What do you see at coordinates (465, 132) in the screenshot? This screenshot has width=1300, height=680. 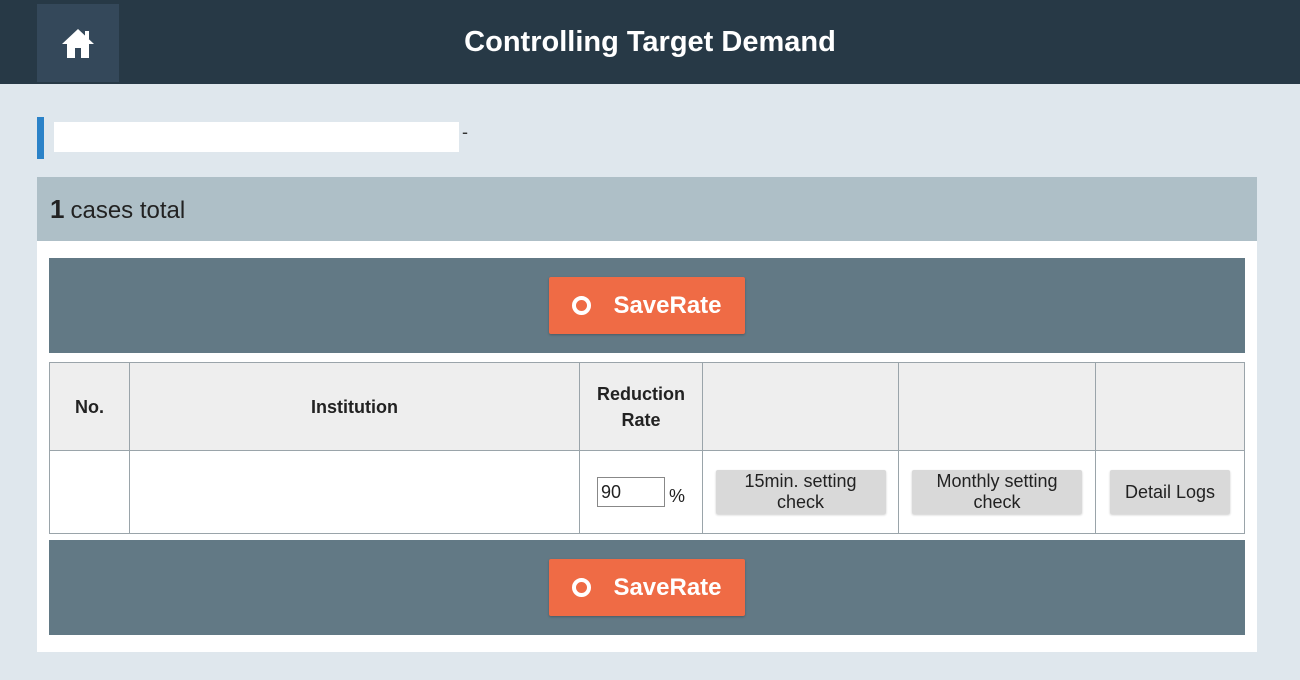 I see `facility-name-suffix: -` at bounding box center [465, 132].